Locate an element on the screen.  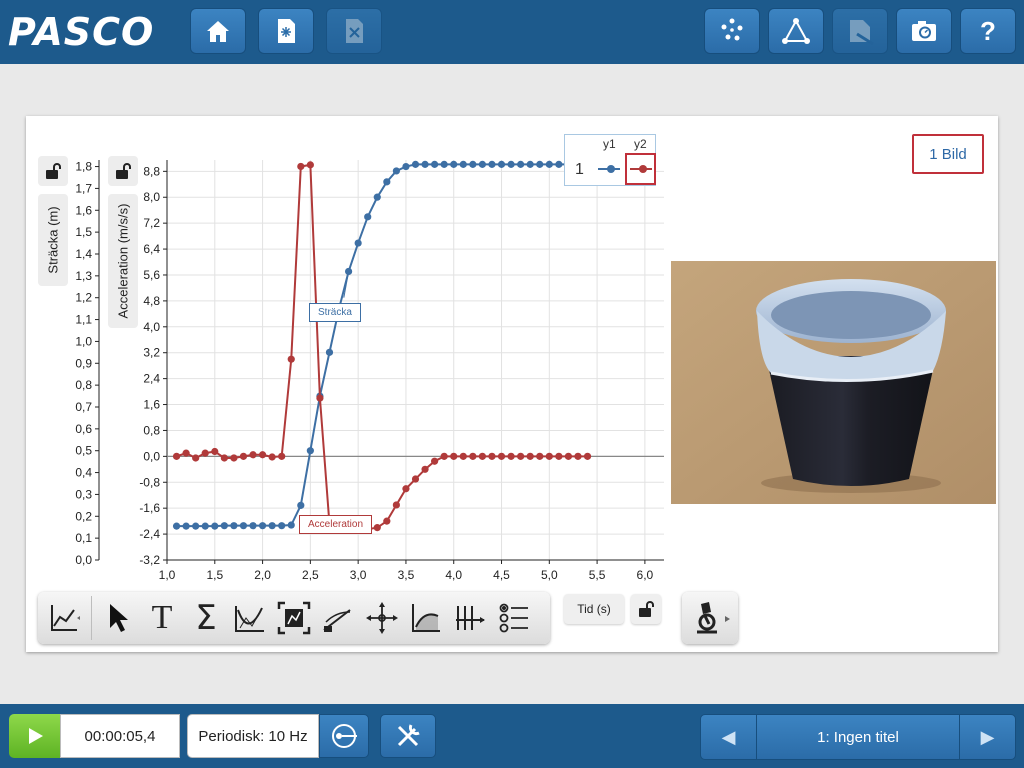
y2-tick-label: 8,8 is located at coordinates (151, 171).